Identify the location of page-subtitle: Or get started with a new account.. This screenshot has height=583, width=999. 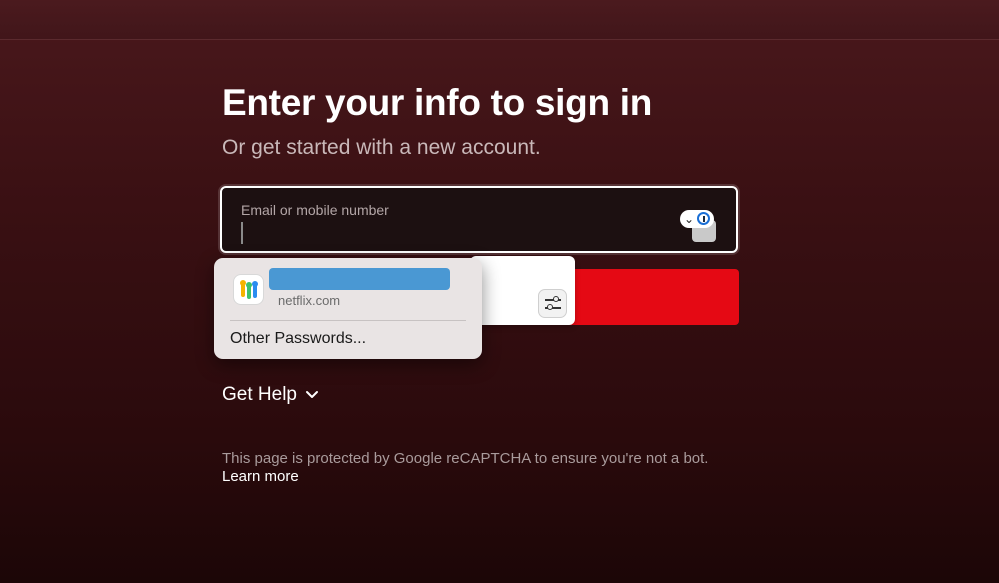
(381, 147).